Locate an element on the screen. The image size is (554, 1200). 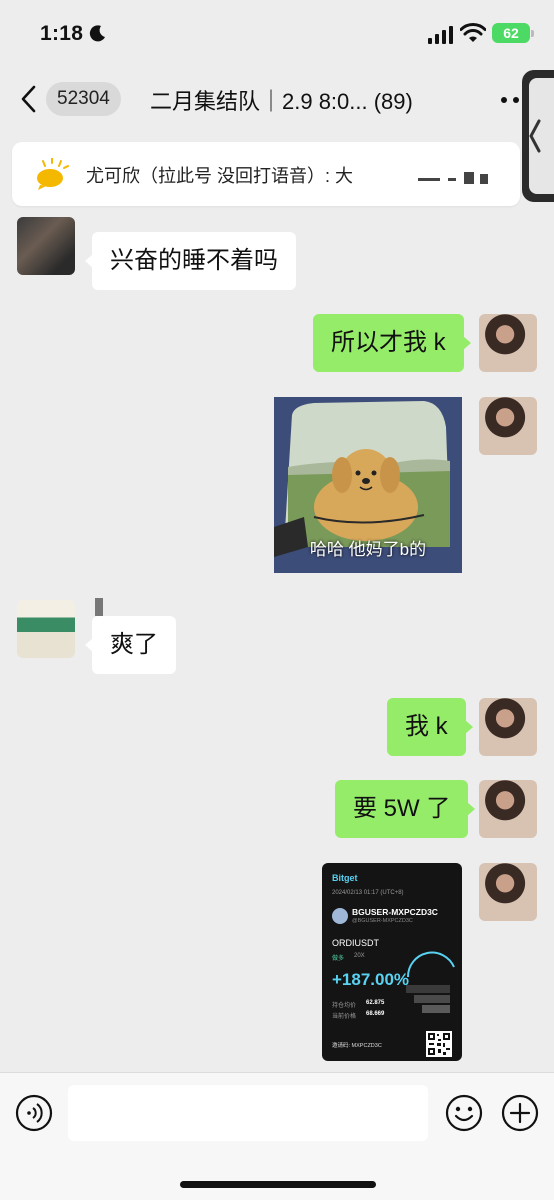
user-avatar is located at coordinates (340, 916).